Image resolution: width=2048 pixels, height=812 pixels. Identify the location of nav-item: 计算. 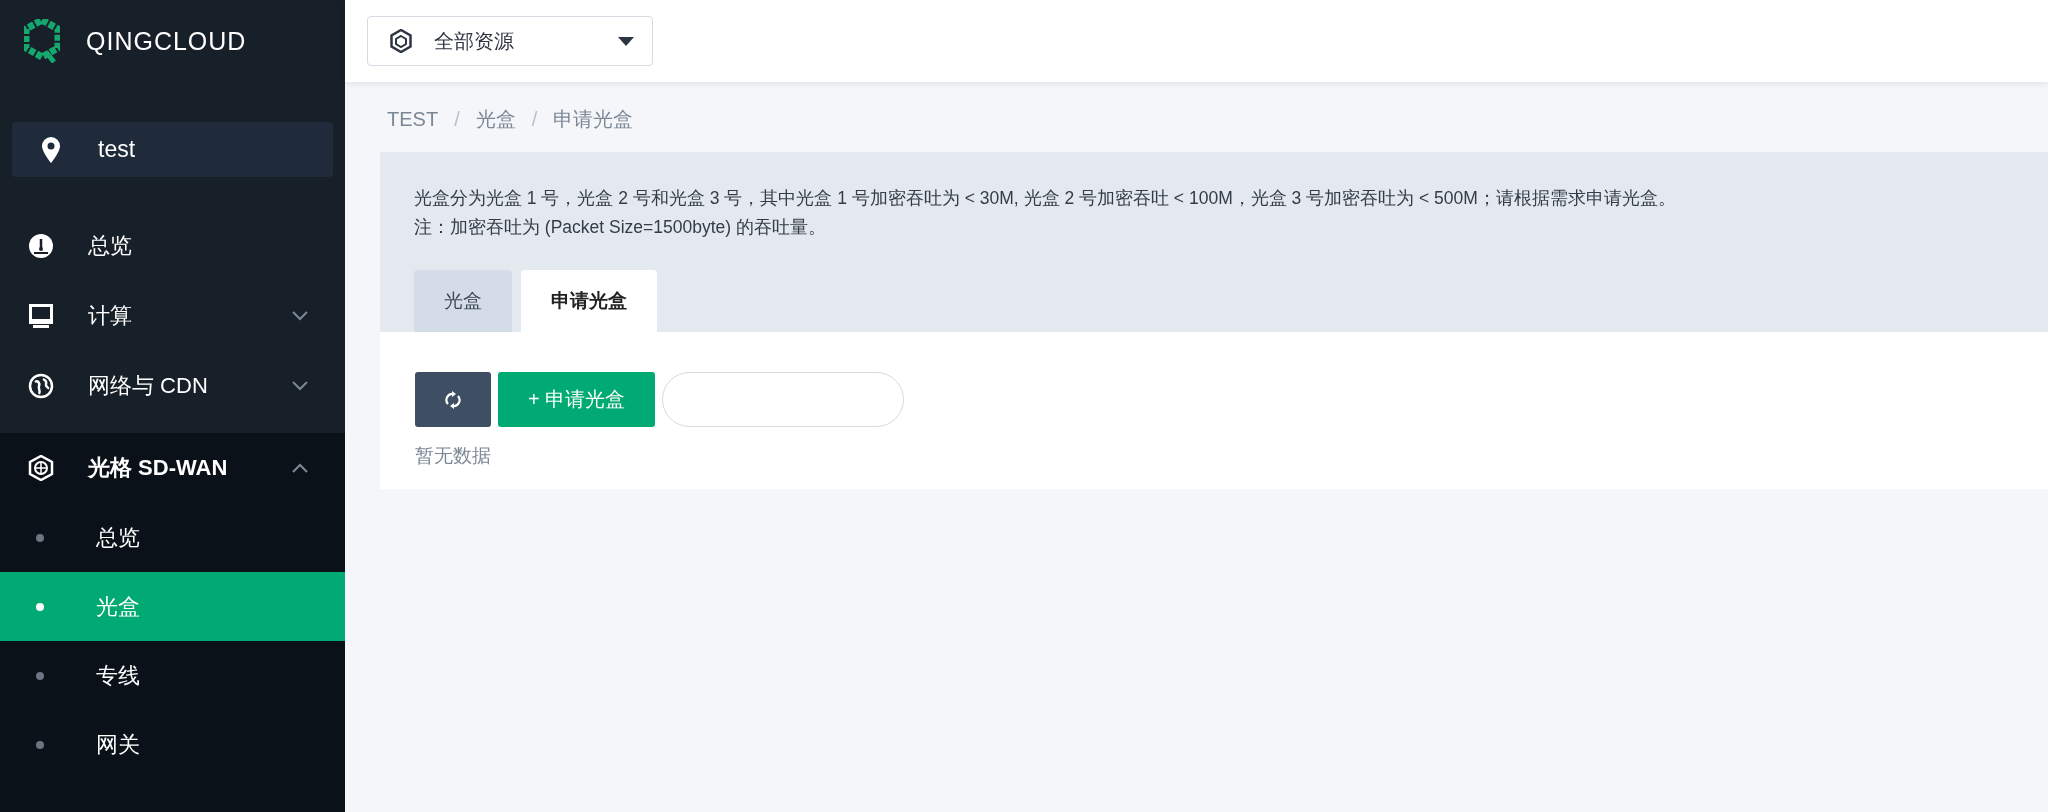
(172, 316).